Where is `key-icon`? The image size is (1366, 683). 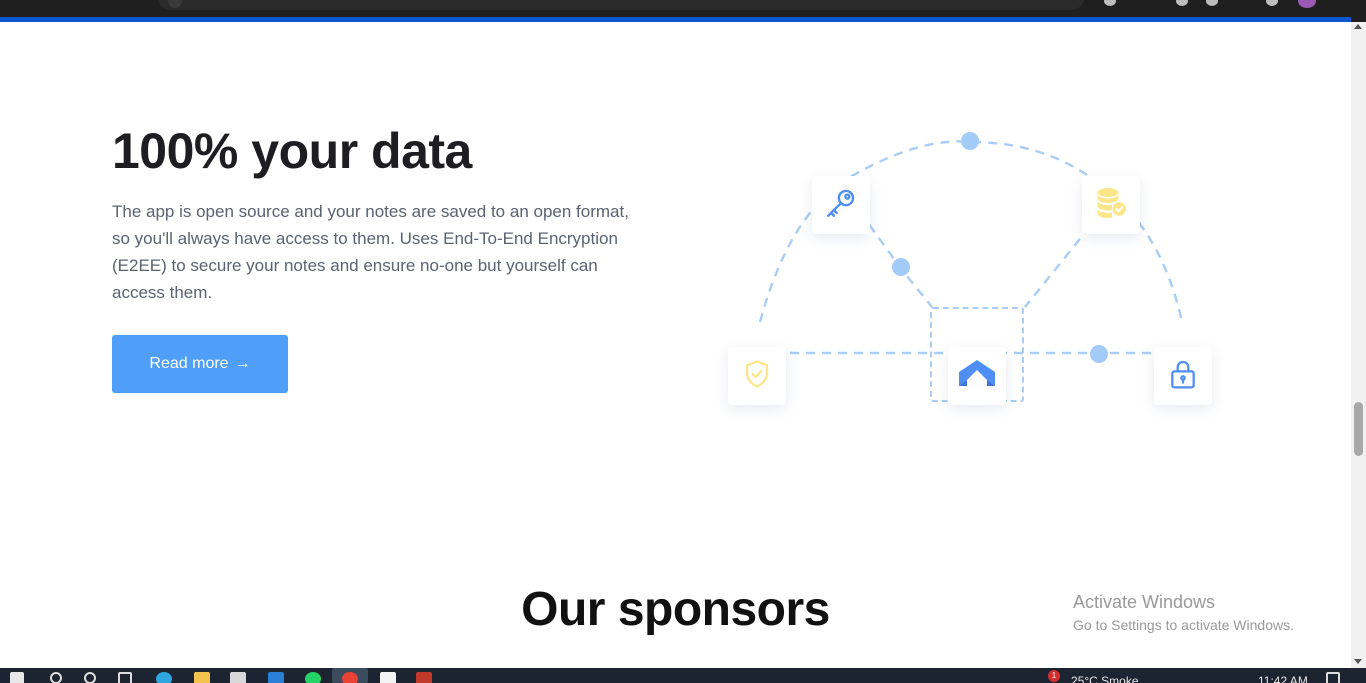
key-icon is located at coordinates (841, 205).